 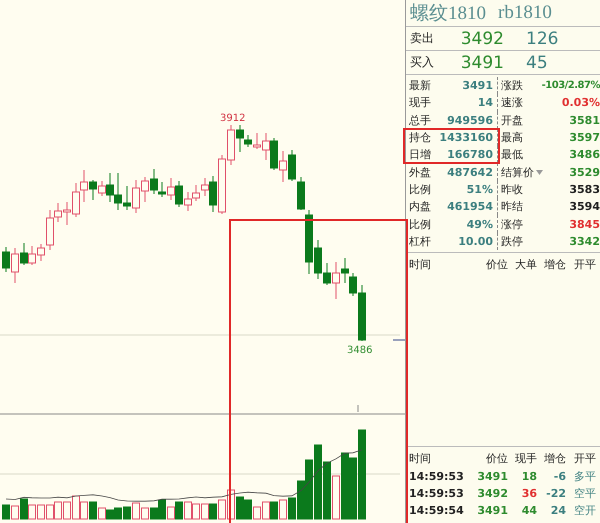 I want to click on column-header: 现手, so click(x=525, y=458).